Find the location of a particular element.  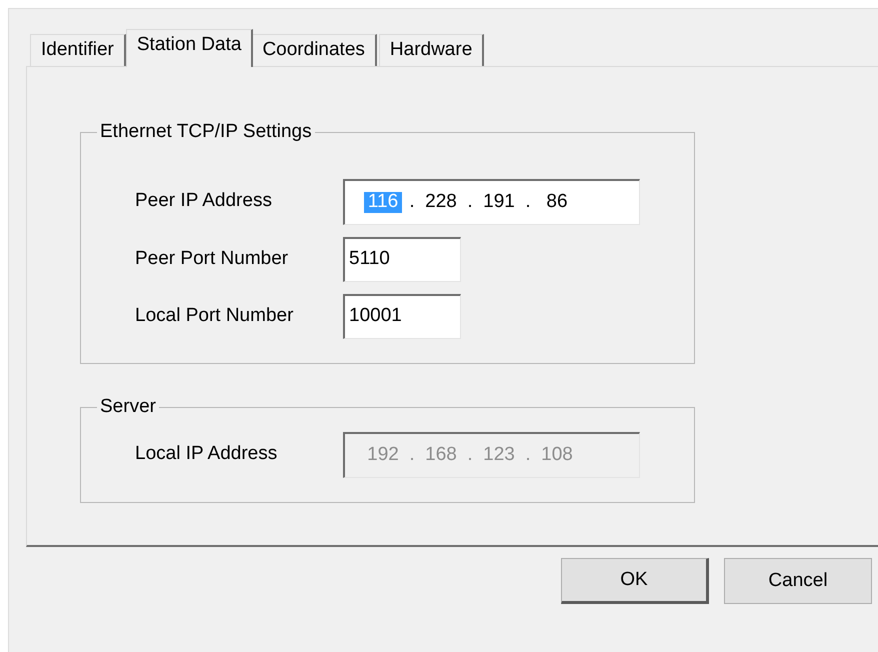

ip-octet: 108 is located at coordinates (557, 455).